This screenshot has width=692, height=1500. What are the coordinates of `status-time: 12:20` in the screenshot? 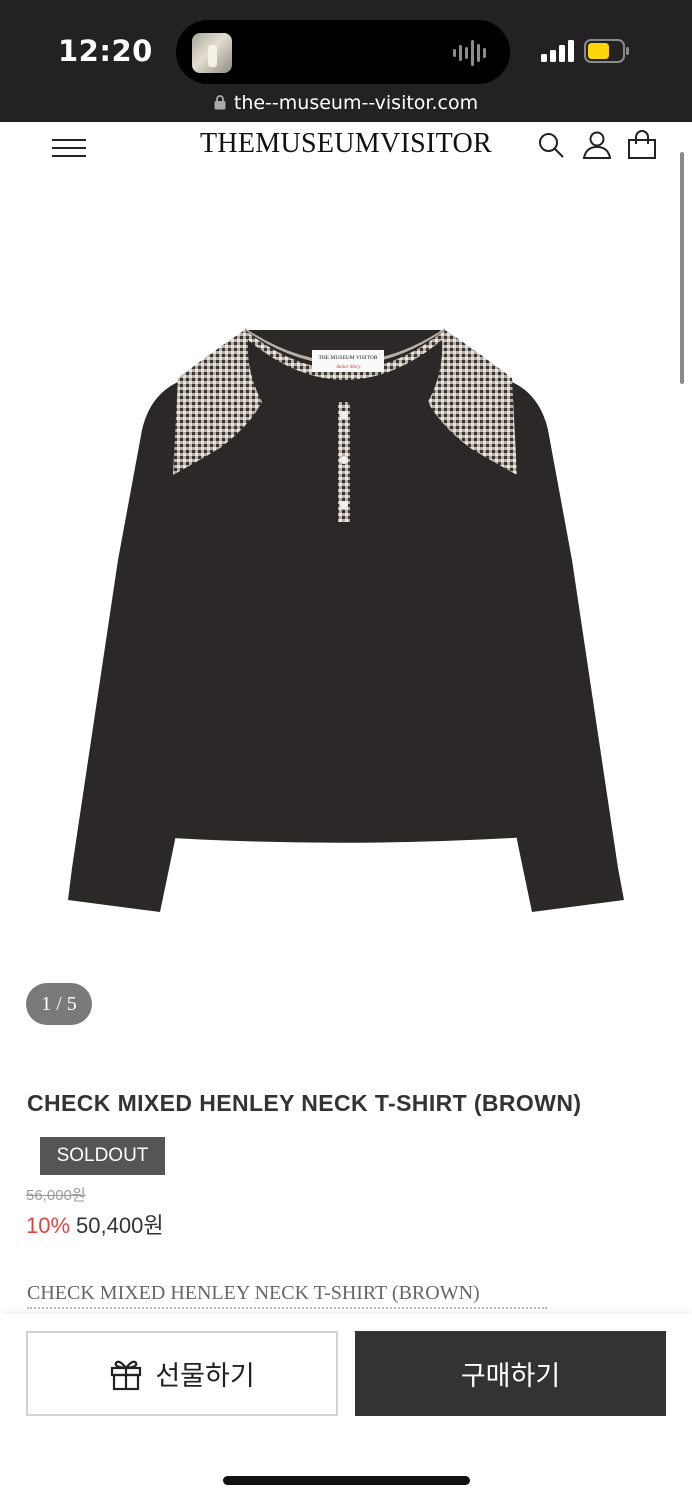 It's located at (105, 51).